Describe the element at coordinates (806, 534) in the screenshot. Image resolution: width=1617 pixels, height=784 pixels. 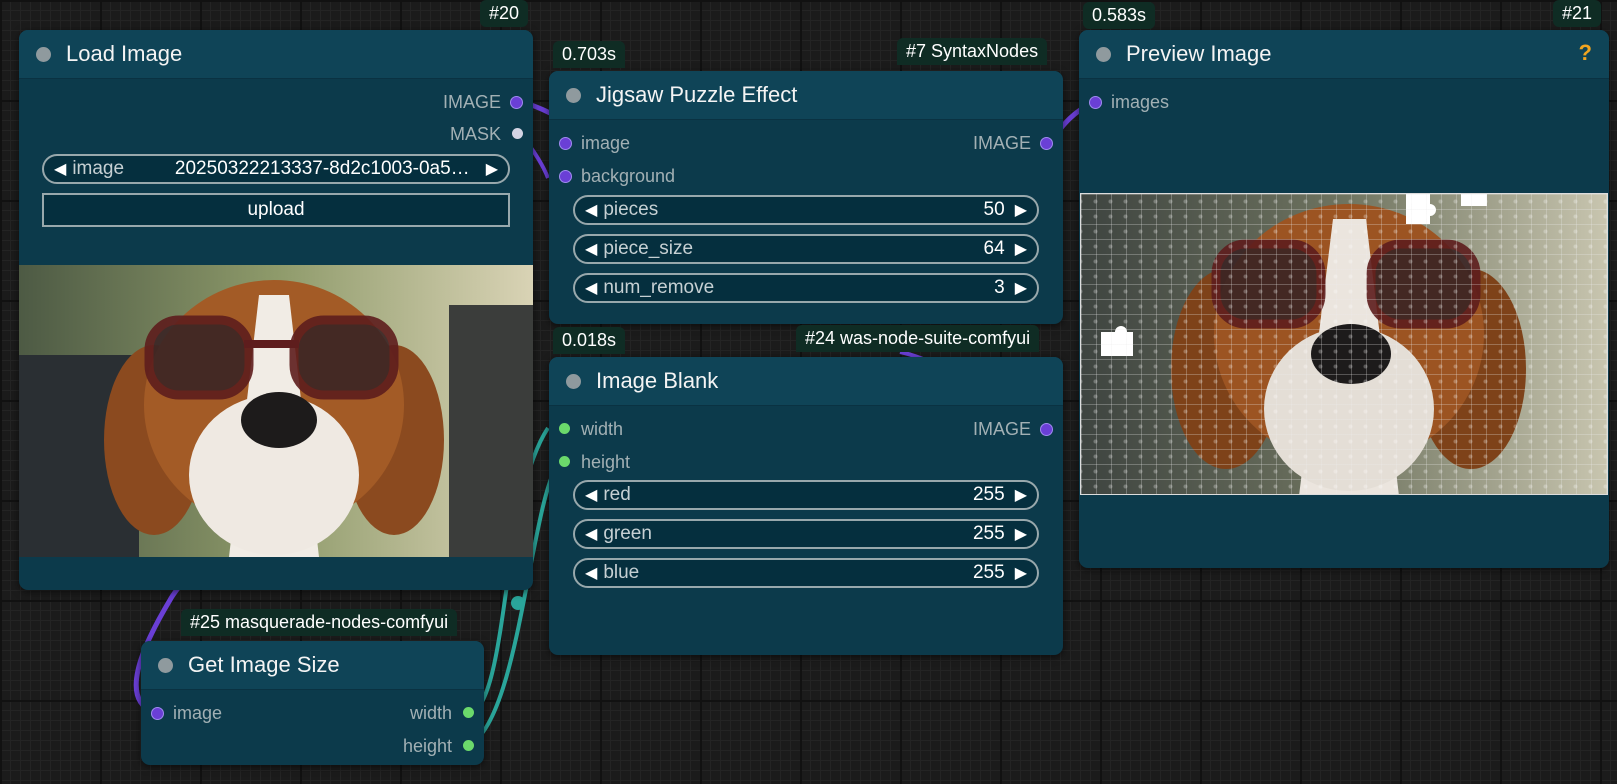
I see `green-number-widget: ◀ green 255 ▶` at that location.